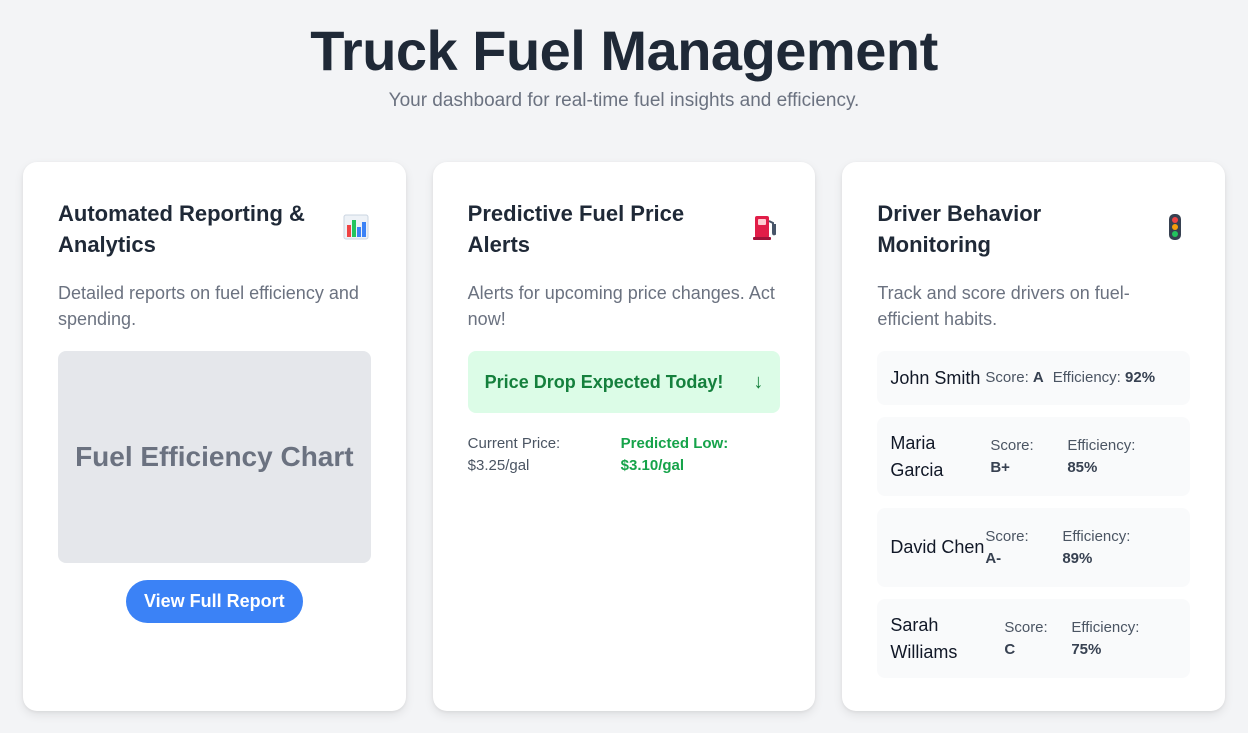 This screenshot has width=1248, height=733. Describe the element at coordinates (674, 443) in the screenshot. I see `predicted-low-label: Predicted Low:` at that location.